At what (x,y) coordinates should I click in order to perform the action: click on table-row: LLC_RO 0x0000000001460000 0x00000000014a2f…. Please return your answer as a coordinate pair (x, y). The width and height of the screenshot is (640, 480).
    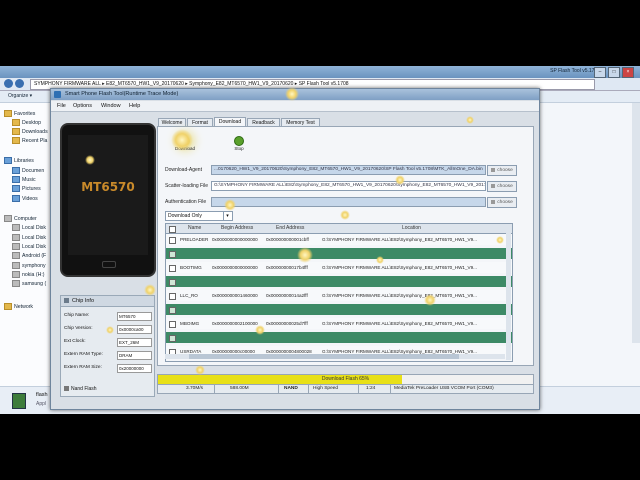
    Looking at the image, I should click on (339, 295).